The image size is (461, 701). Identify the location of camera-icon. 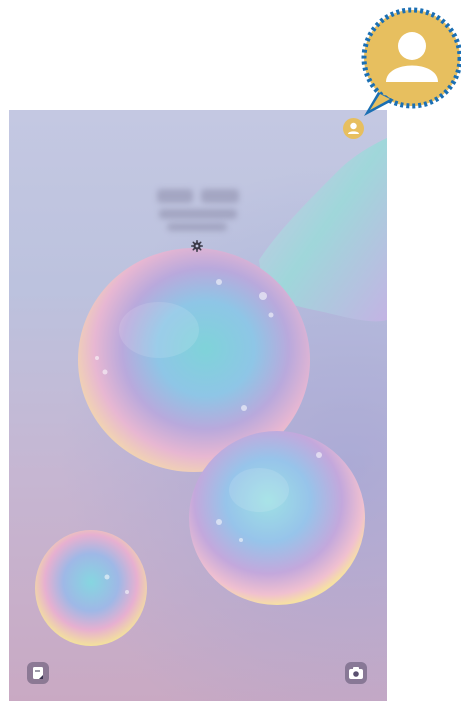
(356, 673).